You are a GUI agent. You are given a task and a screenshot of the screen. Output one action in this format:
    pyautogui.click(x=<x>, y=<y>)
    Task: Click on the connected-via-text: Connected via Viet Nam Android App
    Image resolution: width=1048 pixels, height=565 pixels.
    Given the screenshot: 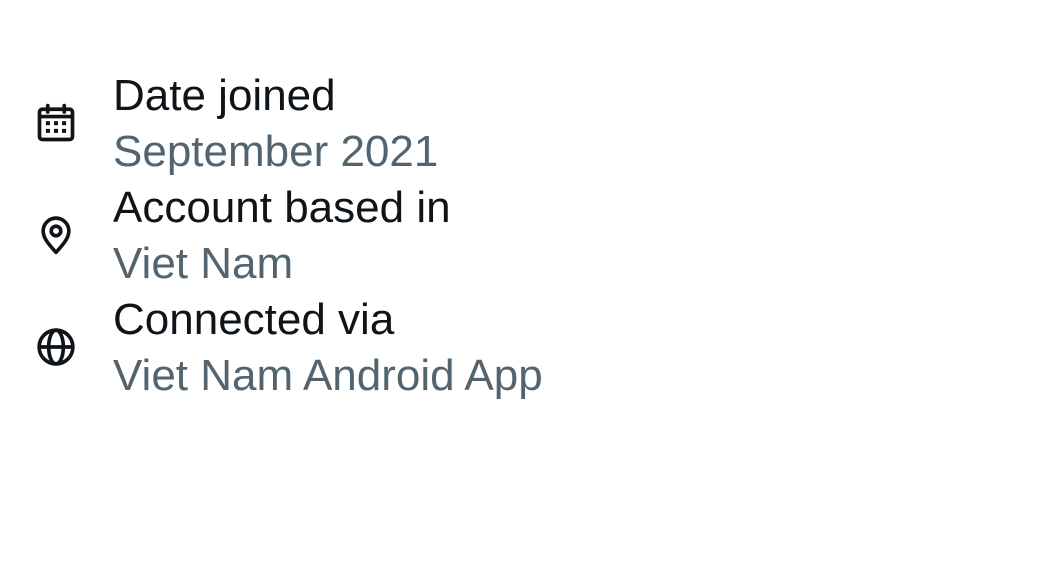 What is the action you would take?
    pyautogui.click(x=328, y=348)
    